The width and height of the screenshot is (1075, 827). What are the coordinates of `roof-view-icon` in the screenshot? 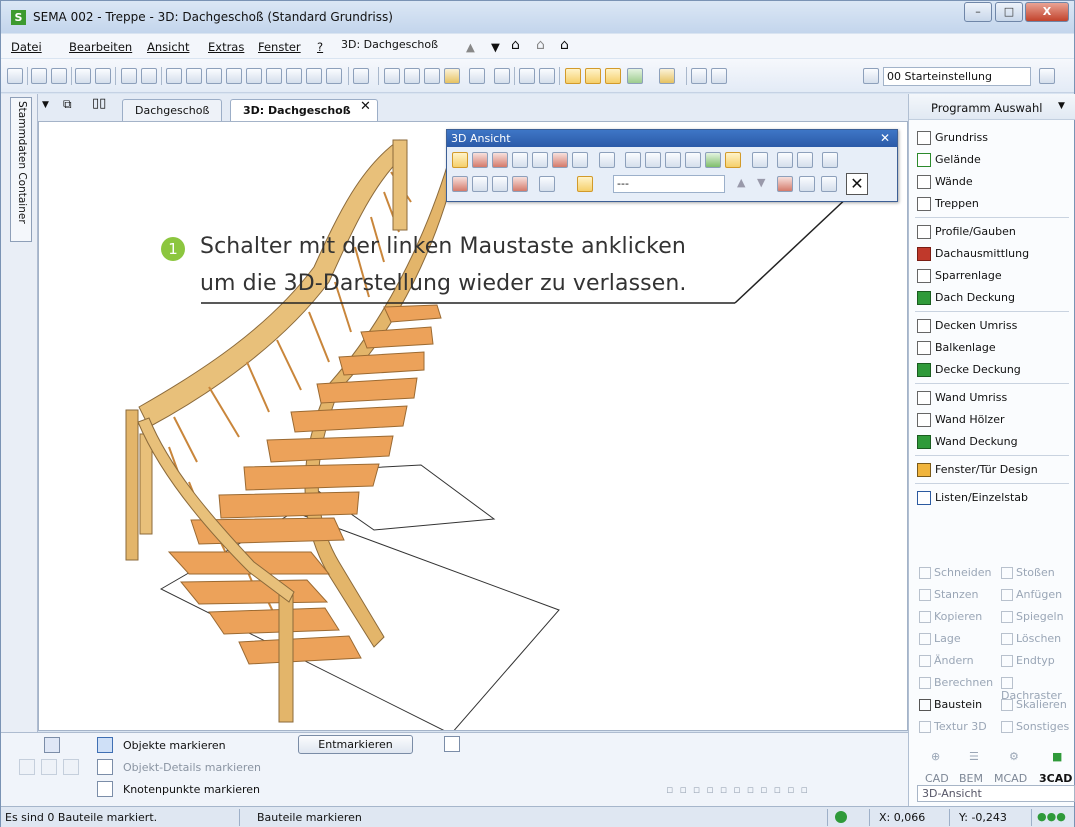 It's located at (392, 76).